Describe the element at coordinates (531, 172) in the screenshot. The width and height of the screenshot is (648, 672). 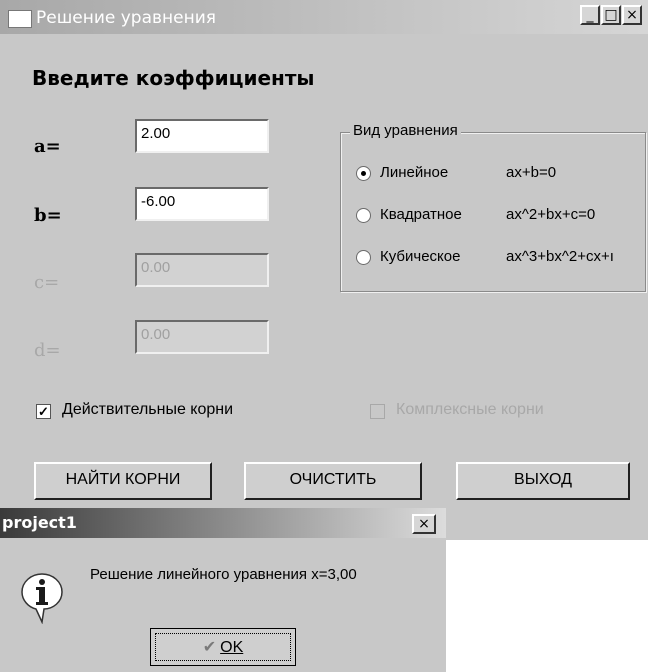
I see `option-linear-formula: ax+b=0` at that location.